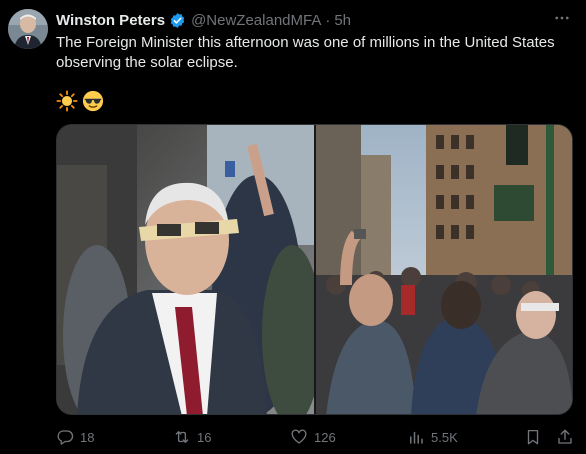 The width and height of the screenshot is (586, 454). What do you see at coordinates (182, 437) in the screenshot?
I see `repost-icon` at bounding box center [182, 437].